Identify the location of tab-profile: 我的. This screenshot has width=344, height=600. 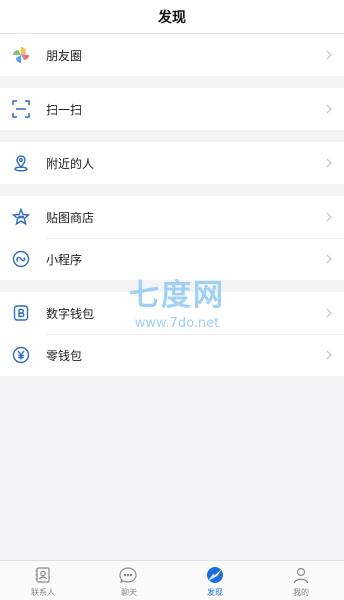
(301, 580).